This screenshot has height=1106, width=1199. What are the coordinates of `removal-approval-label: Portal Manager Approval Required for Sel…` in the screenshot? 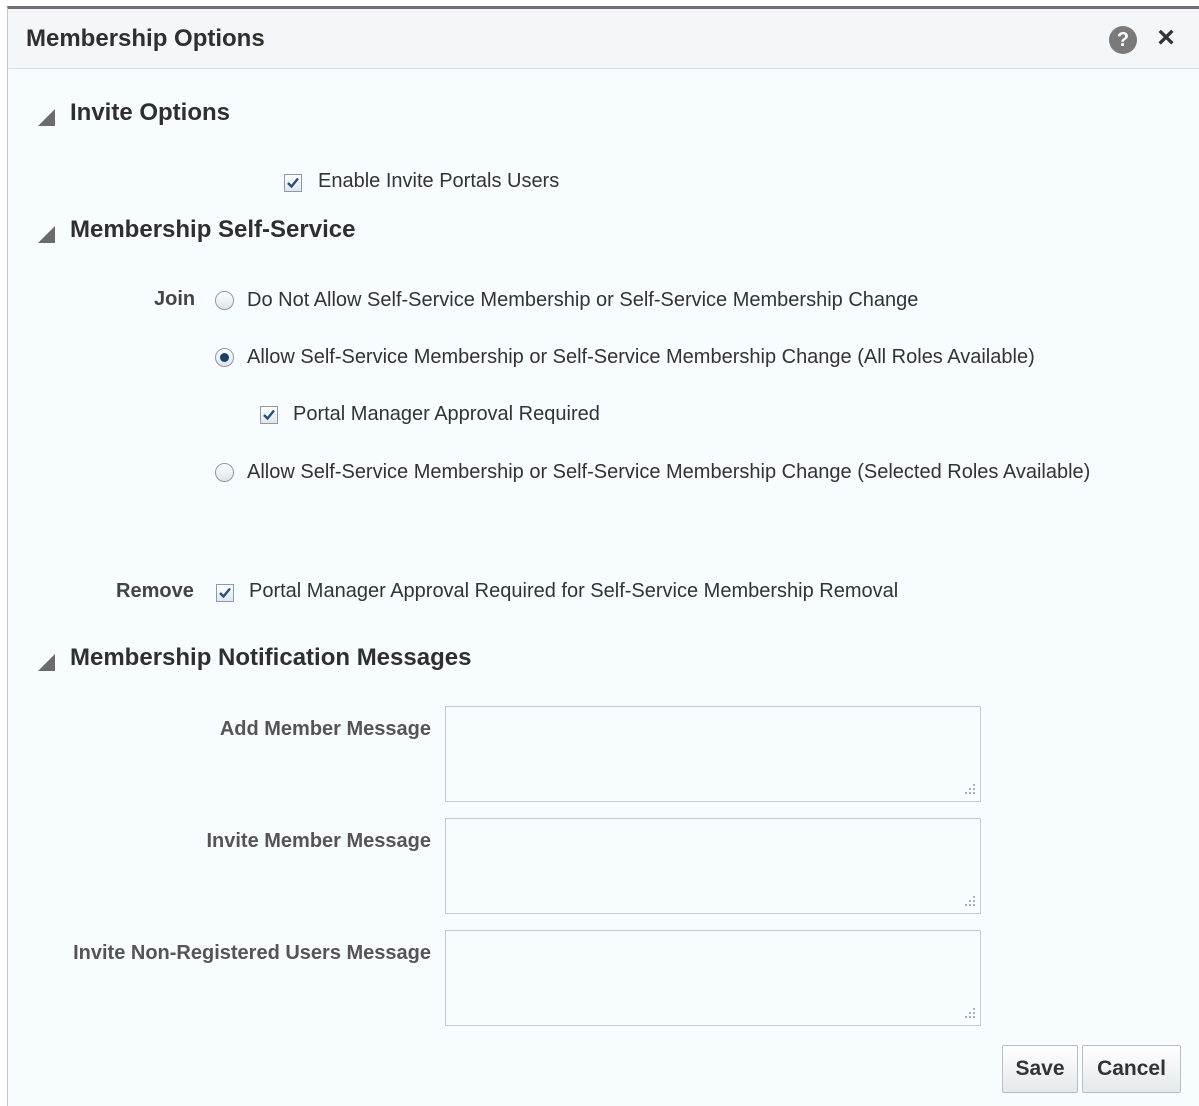 It's located at (573, 591).